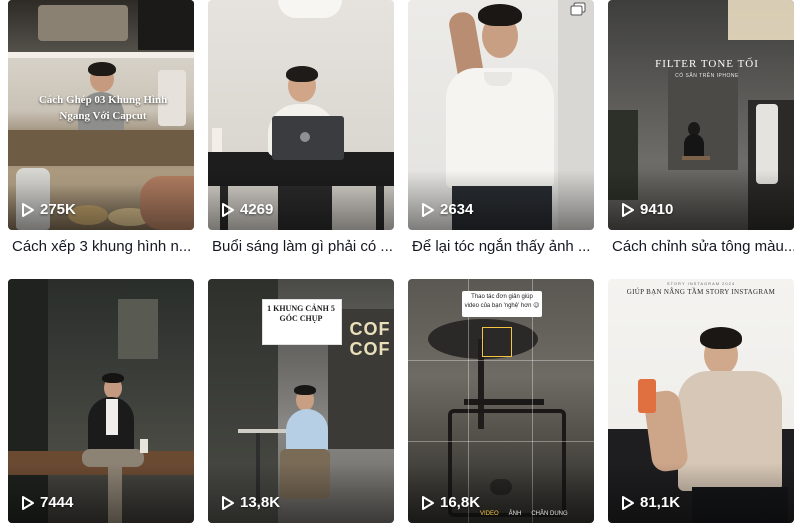  I want to click on view-count-value: 16,8K, so click(460, 502).